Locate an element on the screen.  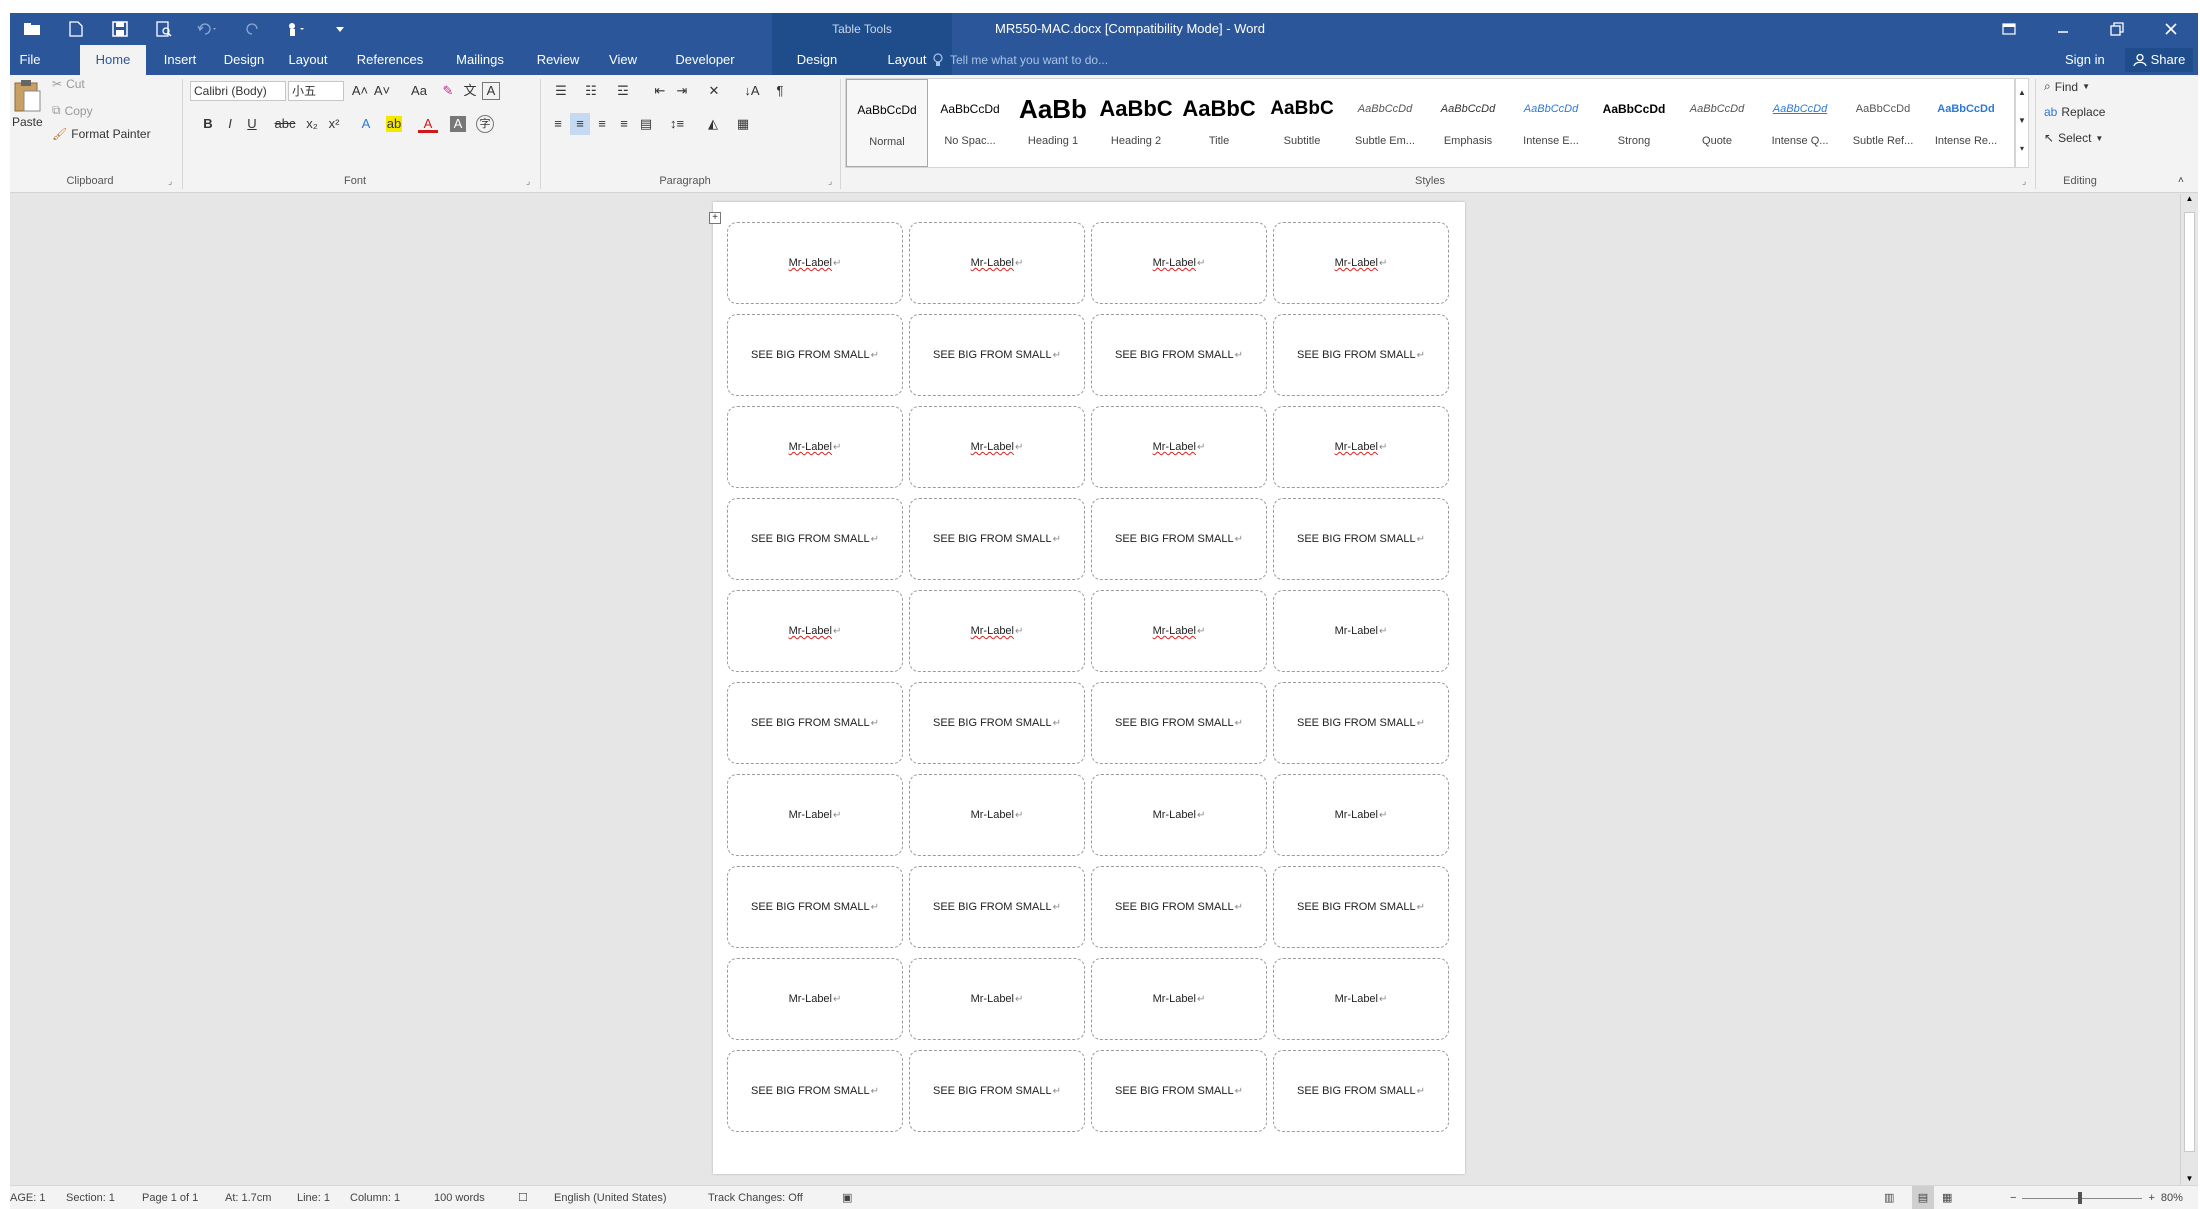
zoom-slider-thumb is located at coordinates (2080, 1197).